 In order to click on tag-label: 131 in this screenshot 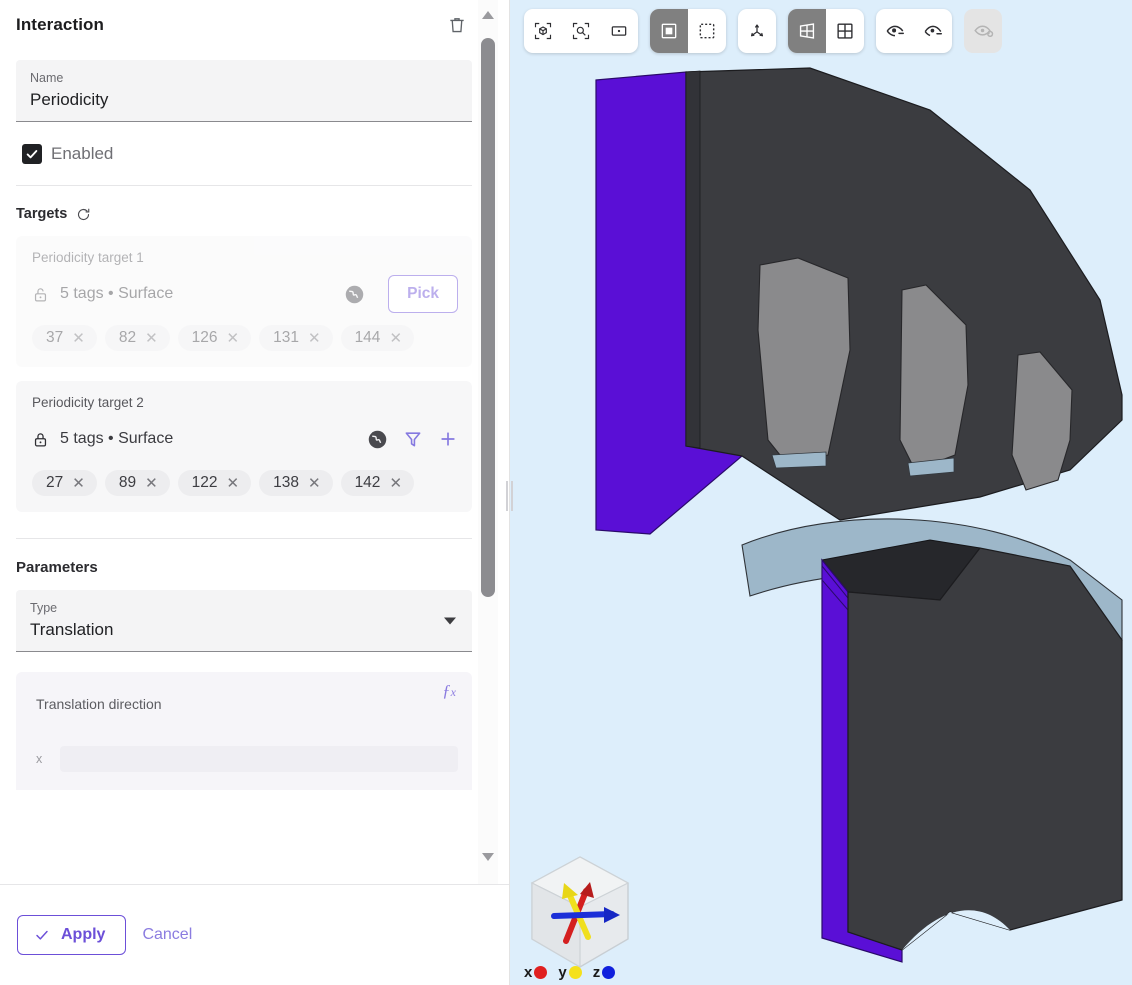, I will do `click(286, 337)`.